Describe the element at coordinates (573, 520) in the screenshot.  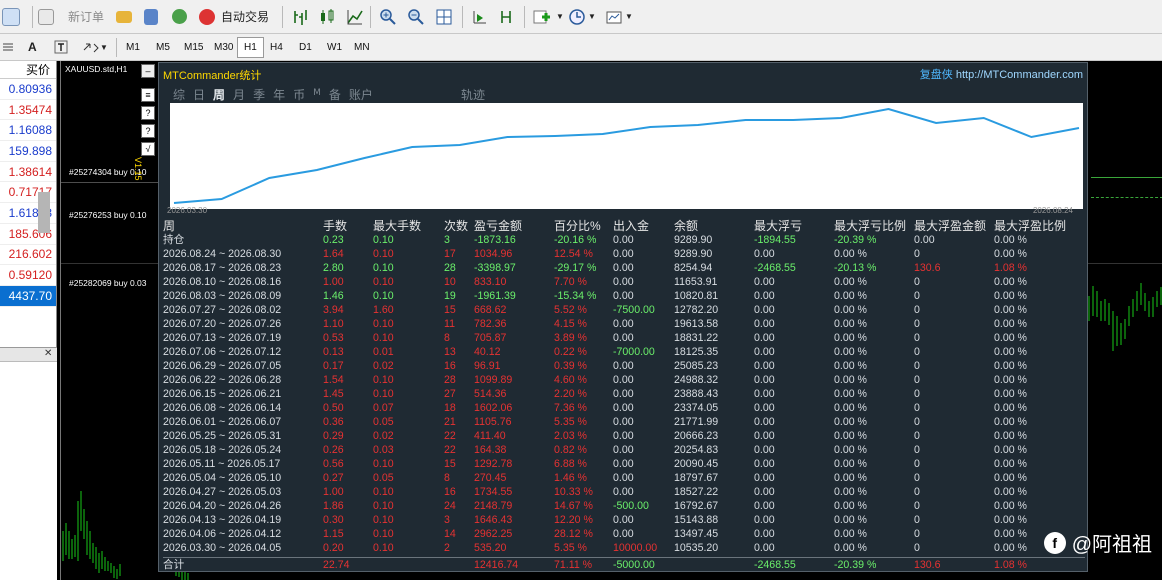
I see `table-cell: 12.20 %` at that location.